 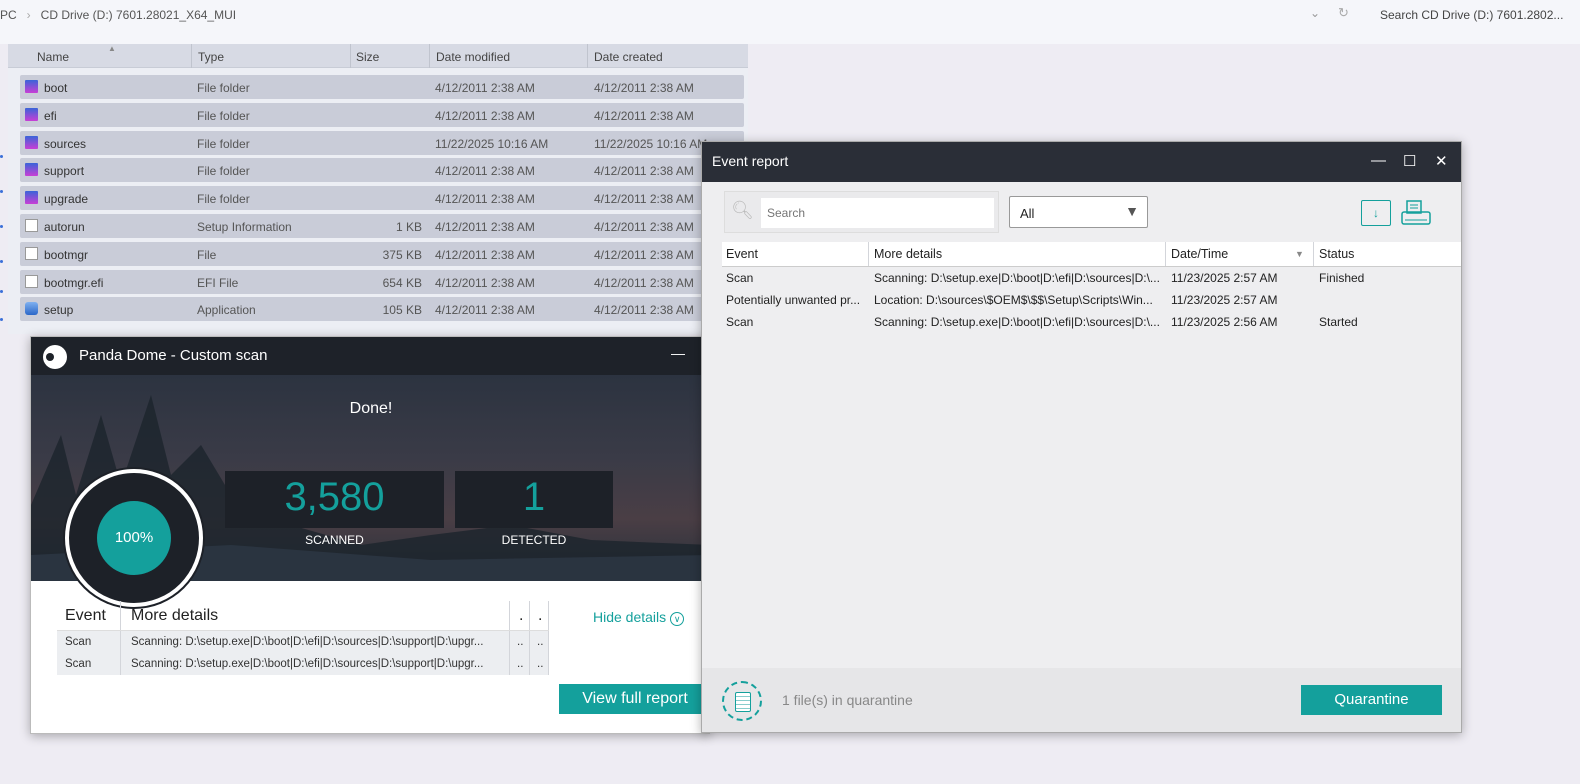 I want to click on file-name: boot, so click(x=56, y=88).